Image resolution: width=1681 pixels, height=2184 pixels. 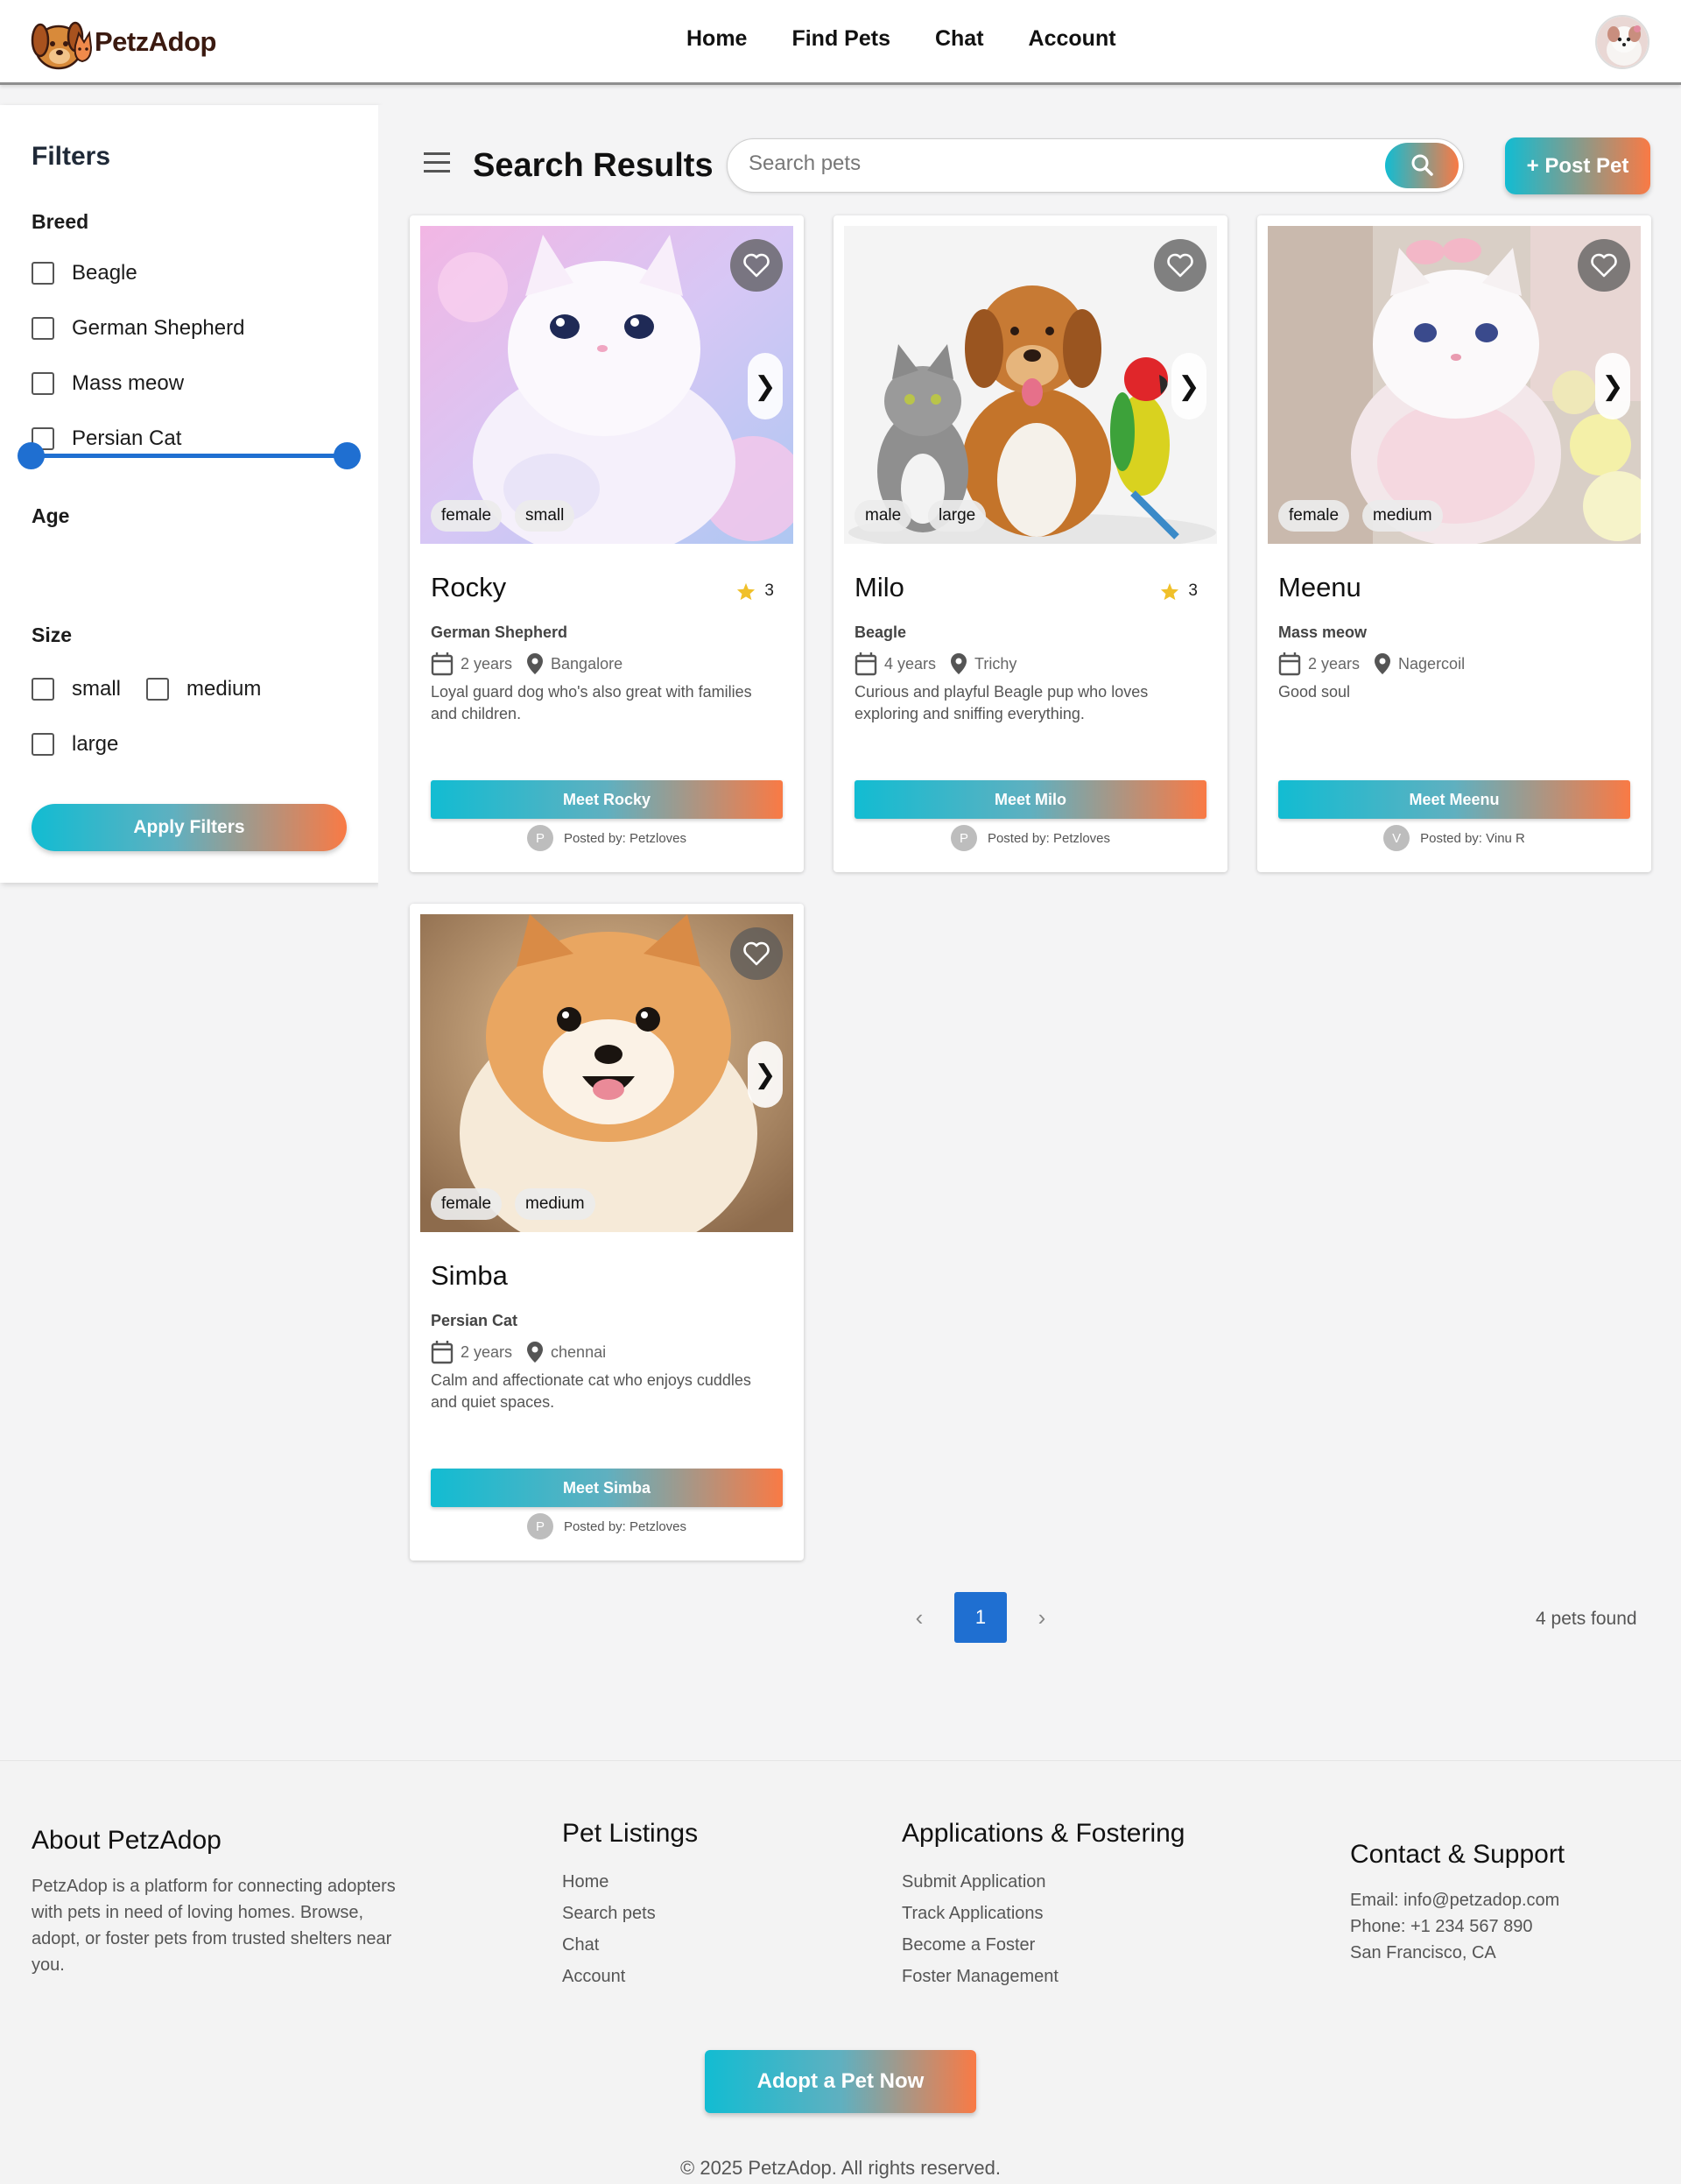 What do you see at coordinates (881, 632) in the screenshot?
I see `pet-breed: Beagle` at bounding box center [881, 632].